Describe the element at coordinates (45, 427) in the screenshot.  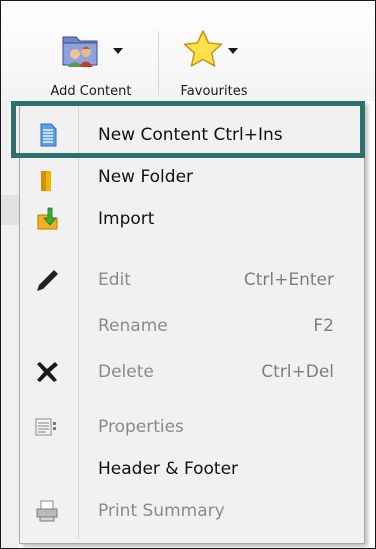
I see `properties-icon` at that location.